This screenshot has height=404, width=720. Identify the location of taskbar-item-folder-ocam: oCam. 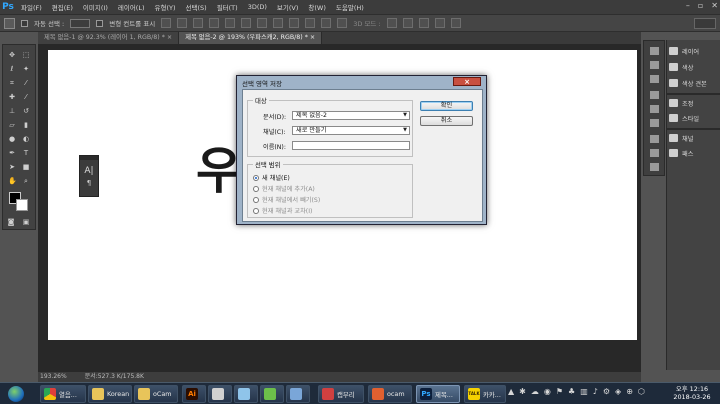
(156, 394).